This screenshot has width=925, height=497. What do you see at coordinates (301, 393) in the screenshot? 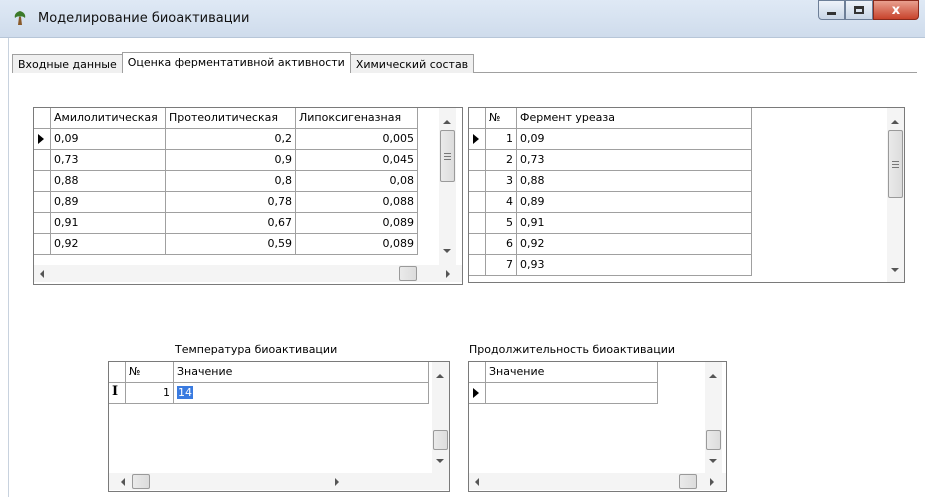
I see `temperature-value-input: 14` at bounding box center [301, 393].